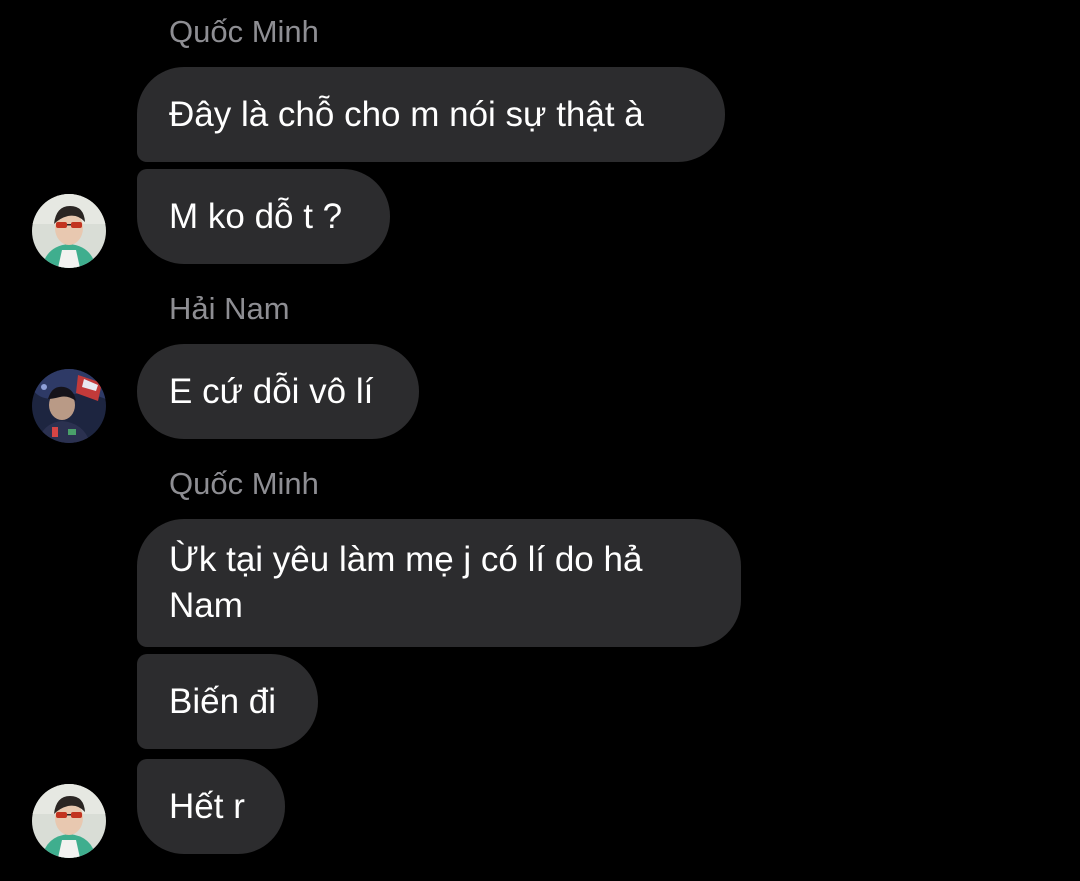  What do you see at coordinates (207, 806) in the screenshot?
I see `message-text: Hết r` at bounding box center [207, 806].